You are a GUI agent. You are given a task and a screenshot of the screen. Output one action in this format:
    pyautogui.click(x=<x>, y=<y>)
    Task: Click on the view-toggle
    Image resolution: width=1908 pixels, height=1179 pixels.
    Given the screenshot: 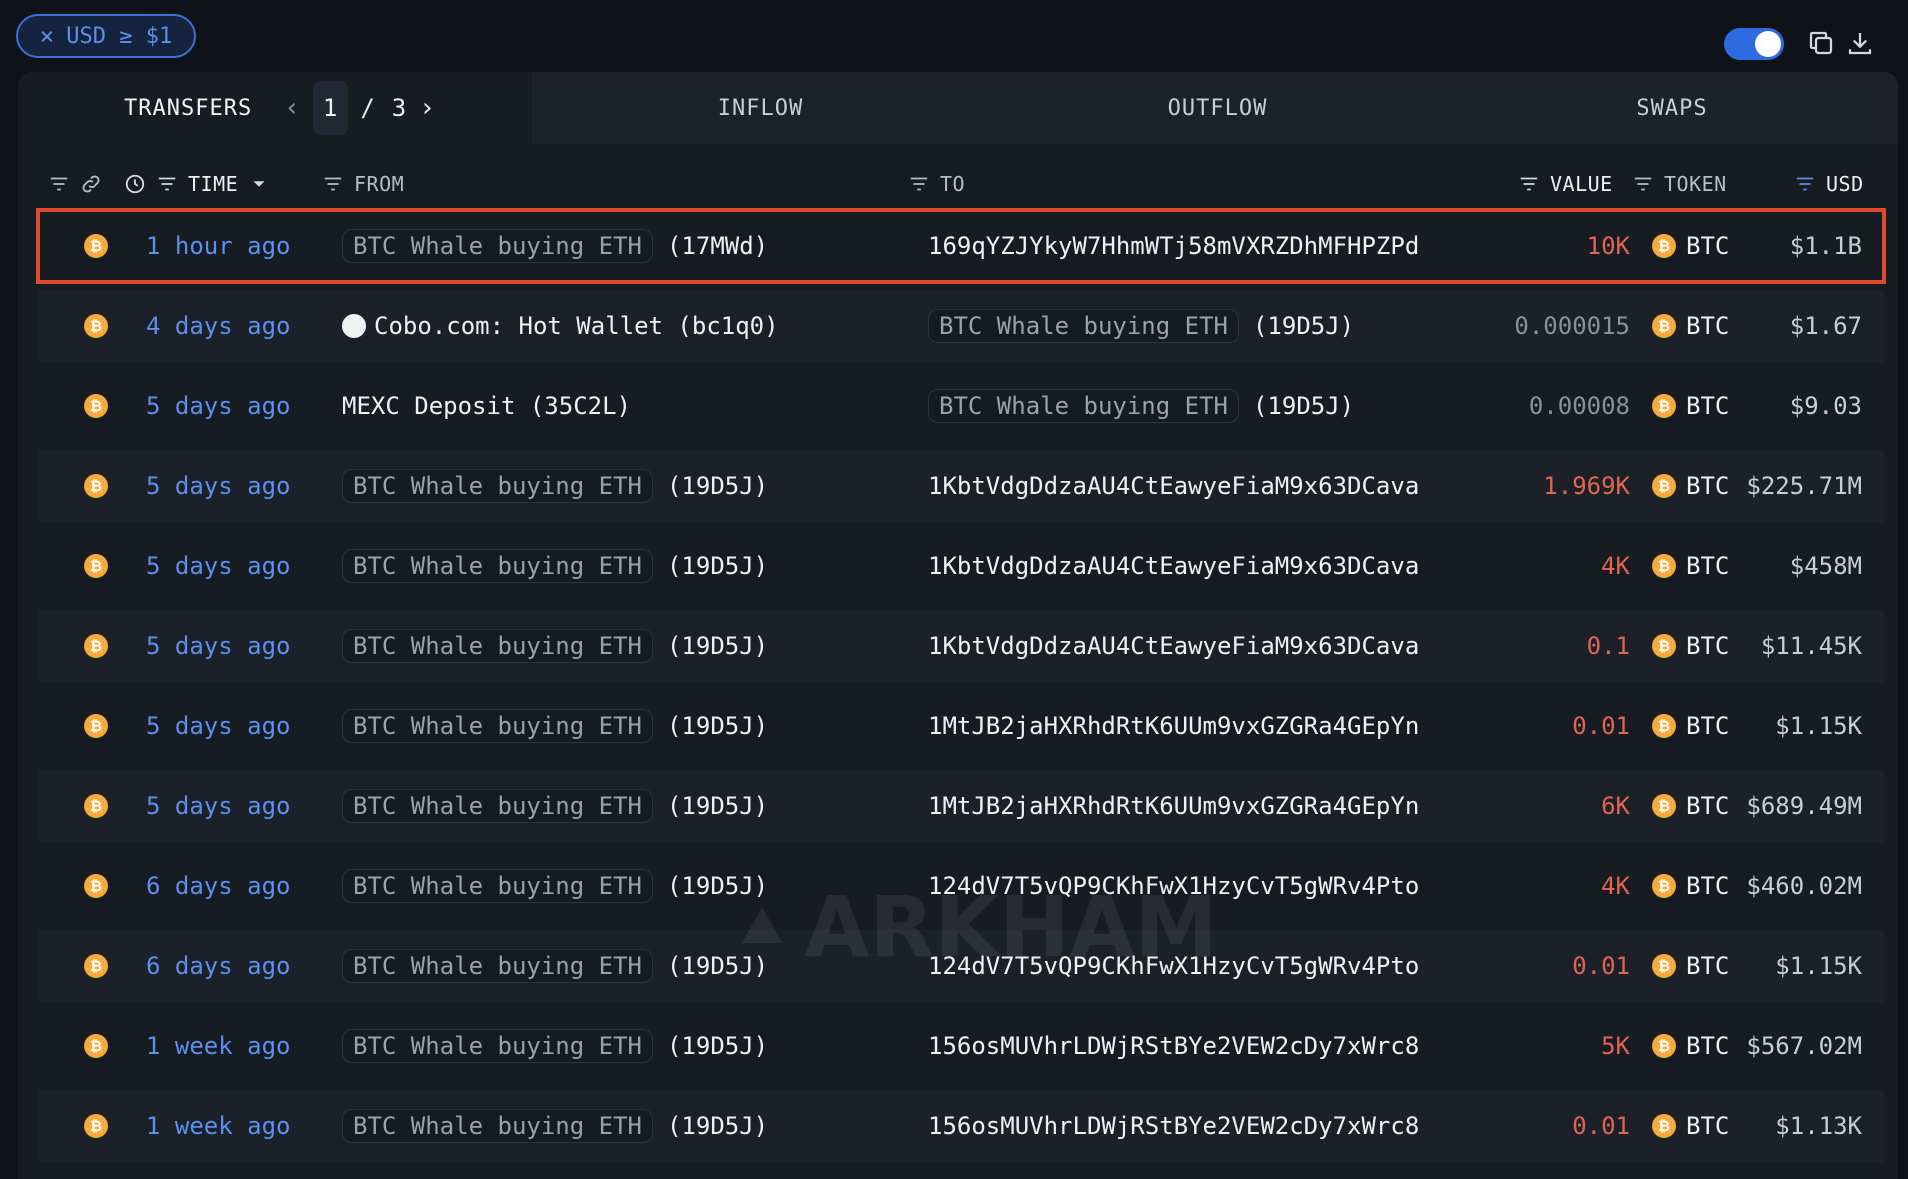 What is the action you would take?
    pyautogui.click(x=1754, y=44)
    